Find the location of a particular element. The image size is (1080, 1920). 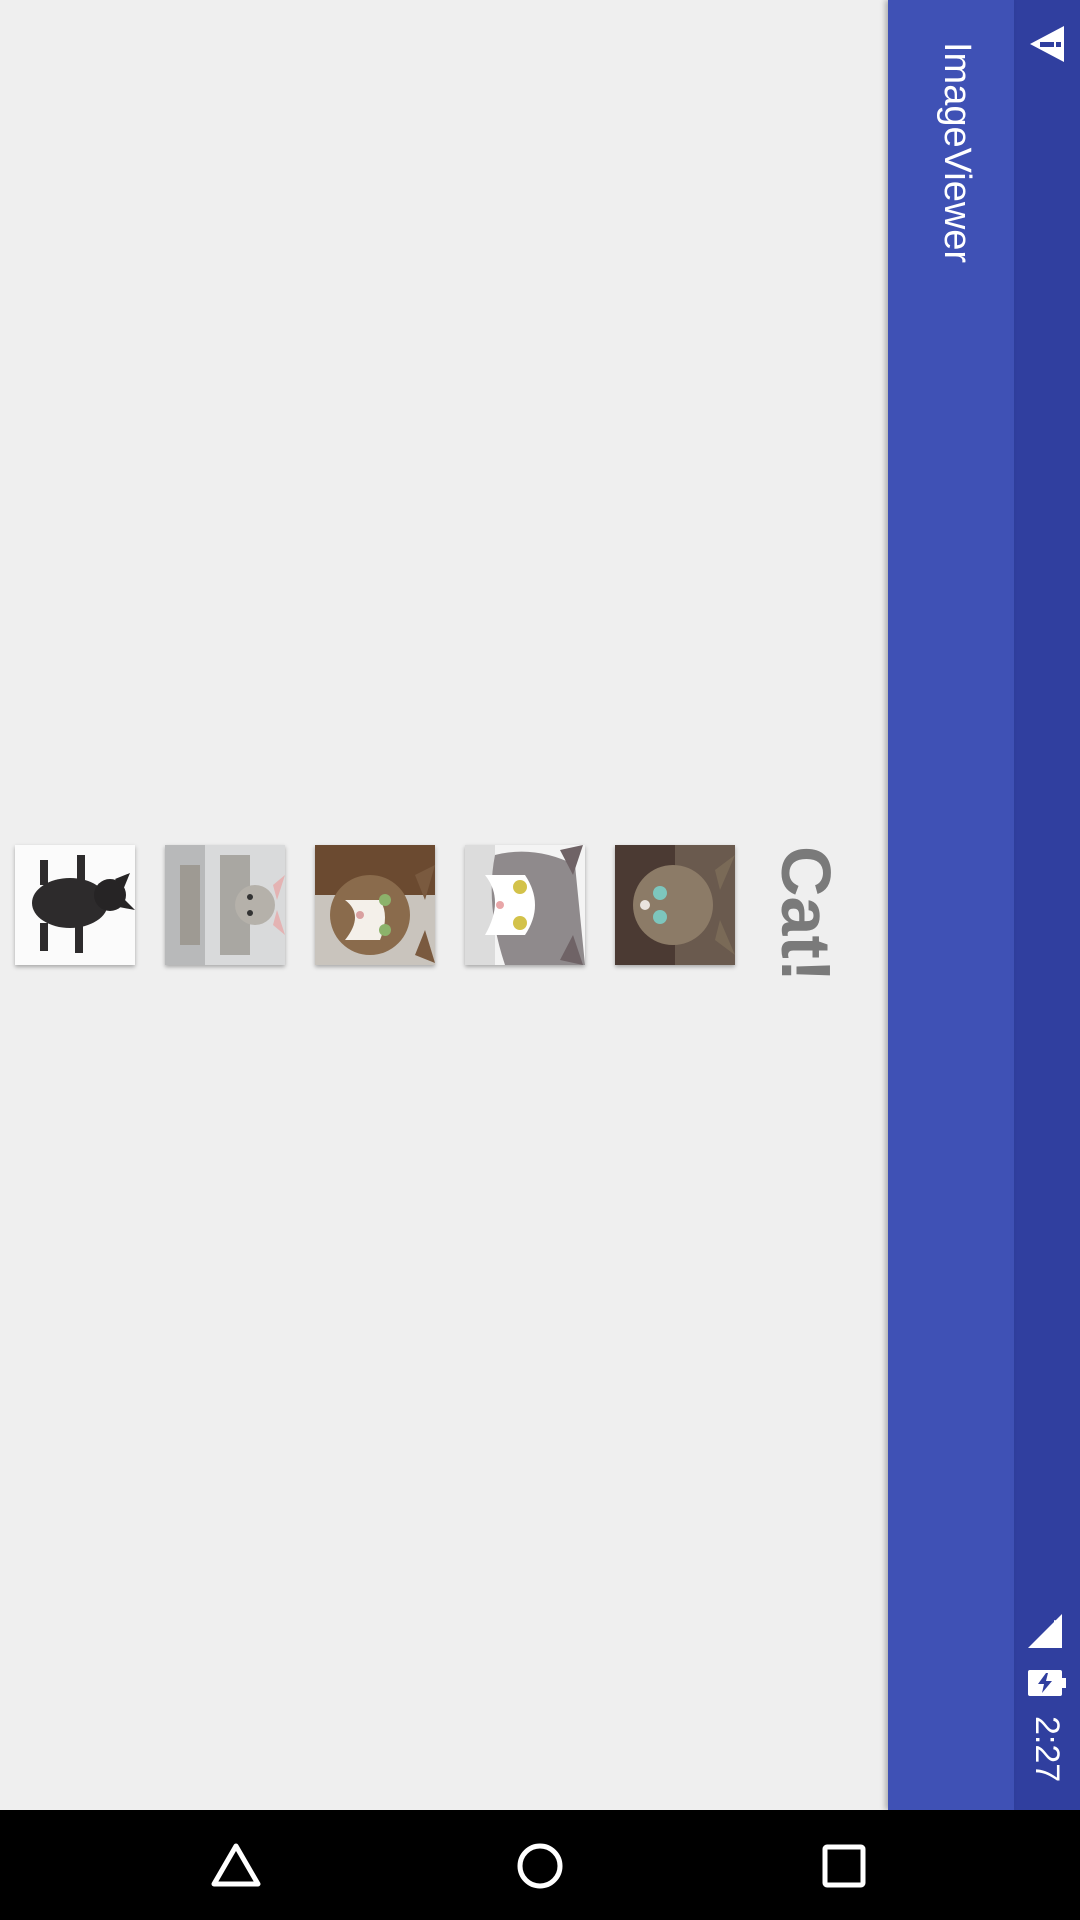

grey-white-cat-thumbnail is located at coordinates (525, 905).